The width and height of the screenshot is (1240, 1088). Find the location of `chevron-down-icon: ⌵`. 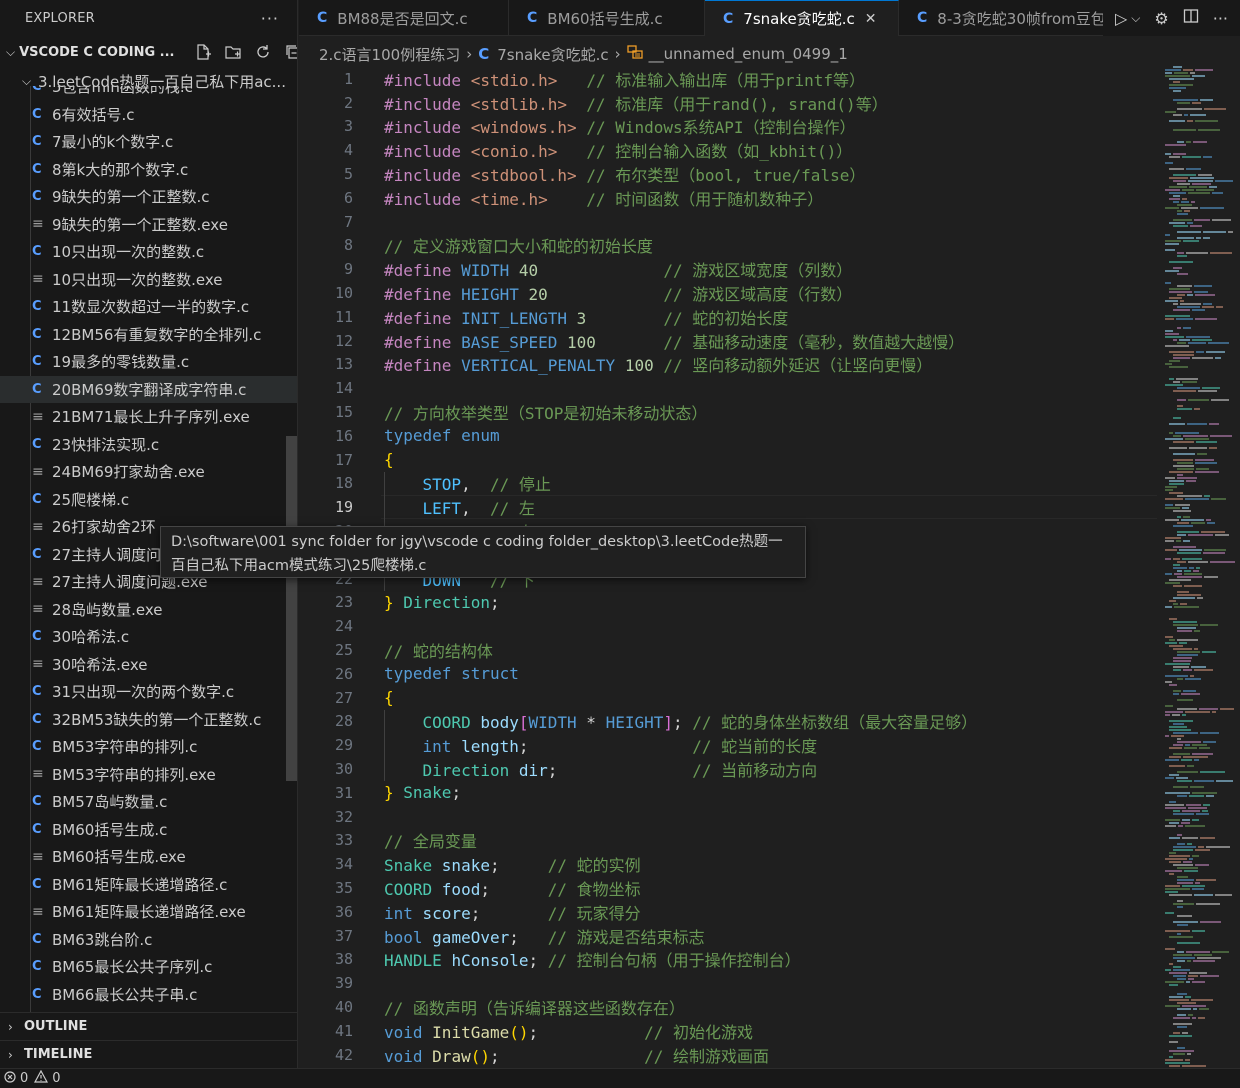

chevron-down-icon: ⌵ is located at coordinates (1135, 18).